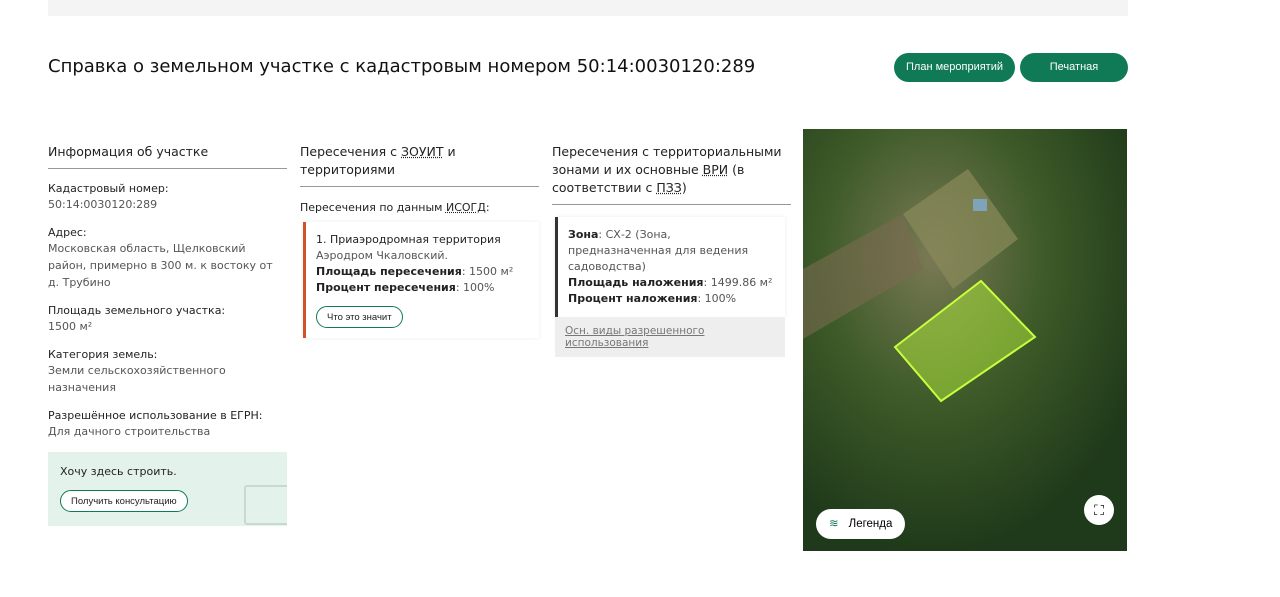 The height and width of the screenshot is (597, 1280). I want to click on overlap-area: : 1499.86 м², so click(738, 282).